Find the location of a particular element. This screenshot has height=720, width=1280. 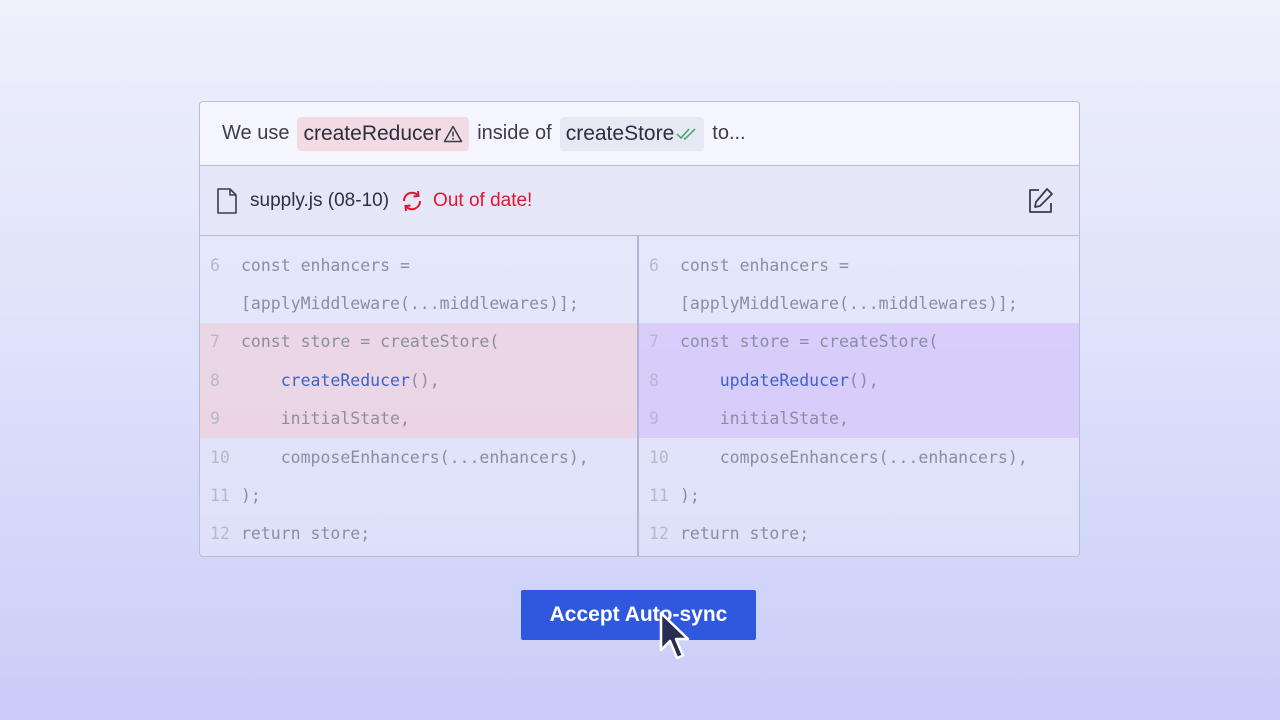

chip-label: createStore is located at coordinates (620, 133).